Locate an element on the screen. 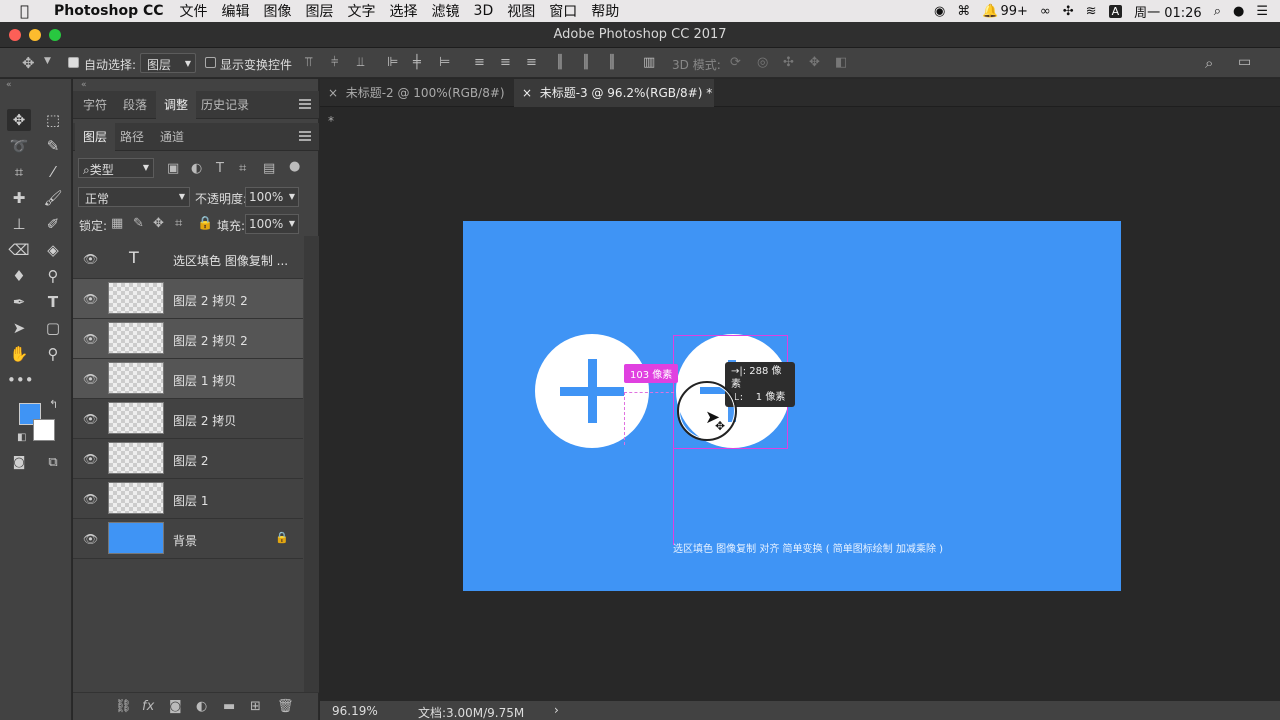 This screenshot has width=1280, height=720. menu-view: 视图 is located at coordinates (521, 11).